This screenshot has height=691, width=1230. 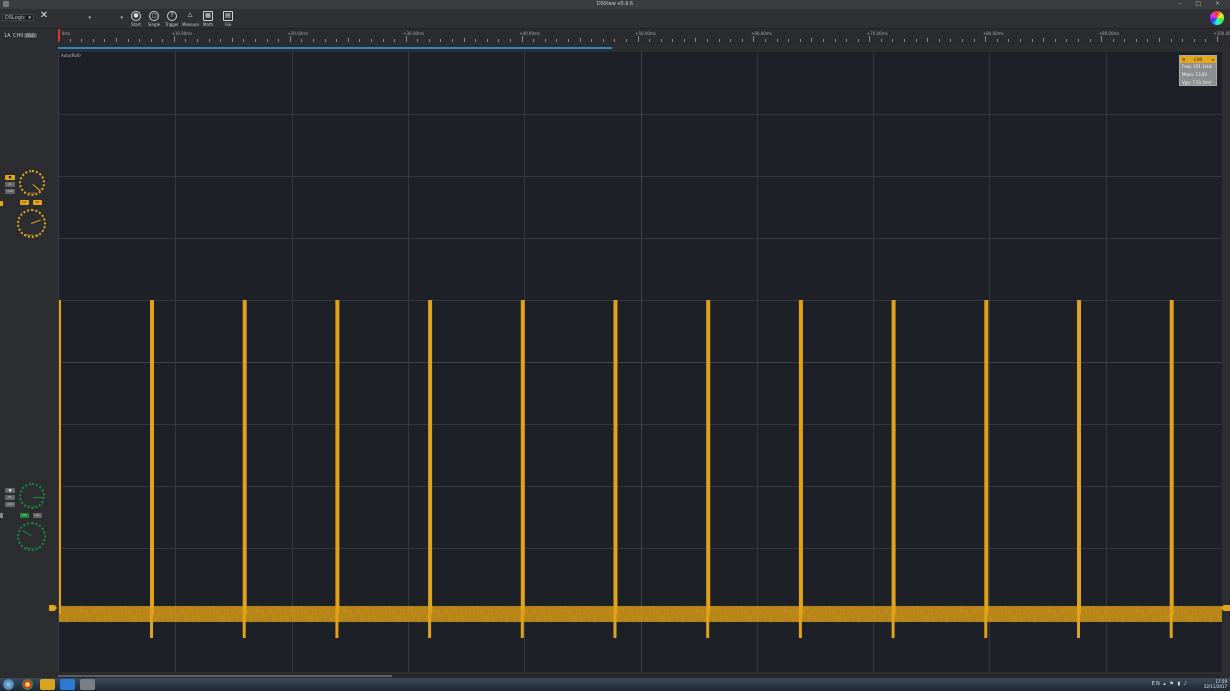 What do you see at coordinates (190, 19) in the screenshot?
I see `measure-button: △ Measure` at bounding box center [190, 19].